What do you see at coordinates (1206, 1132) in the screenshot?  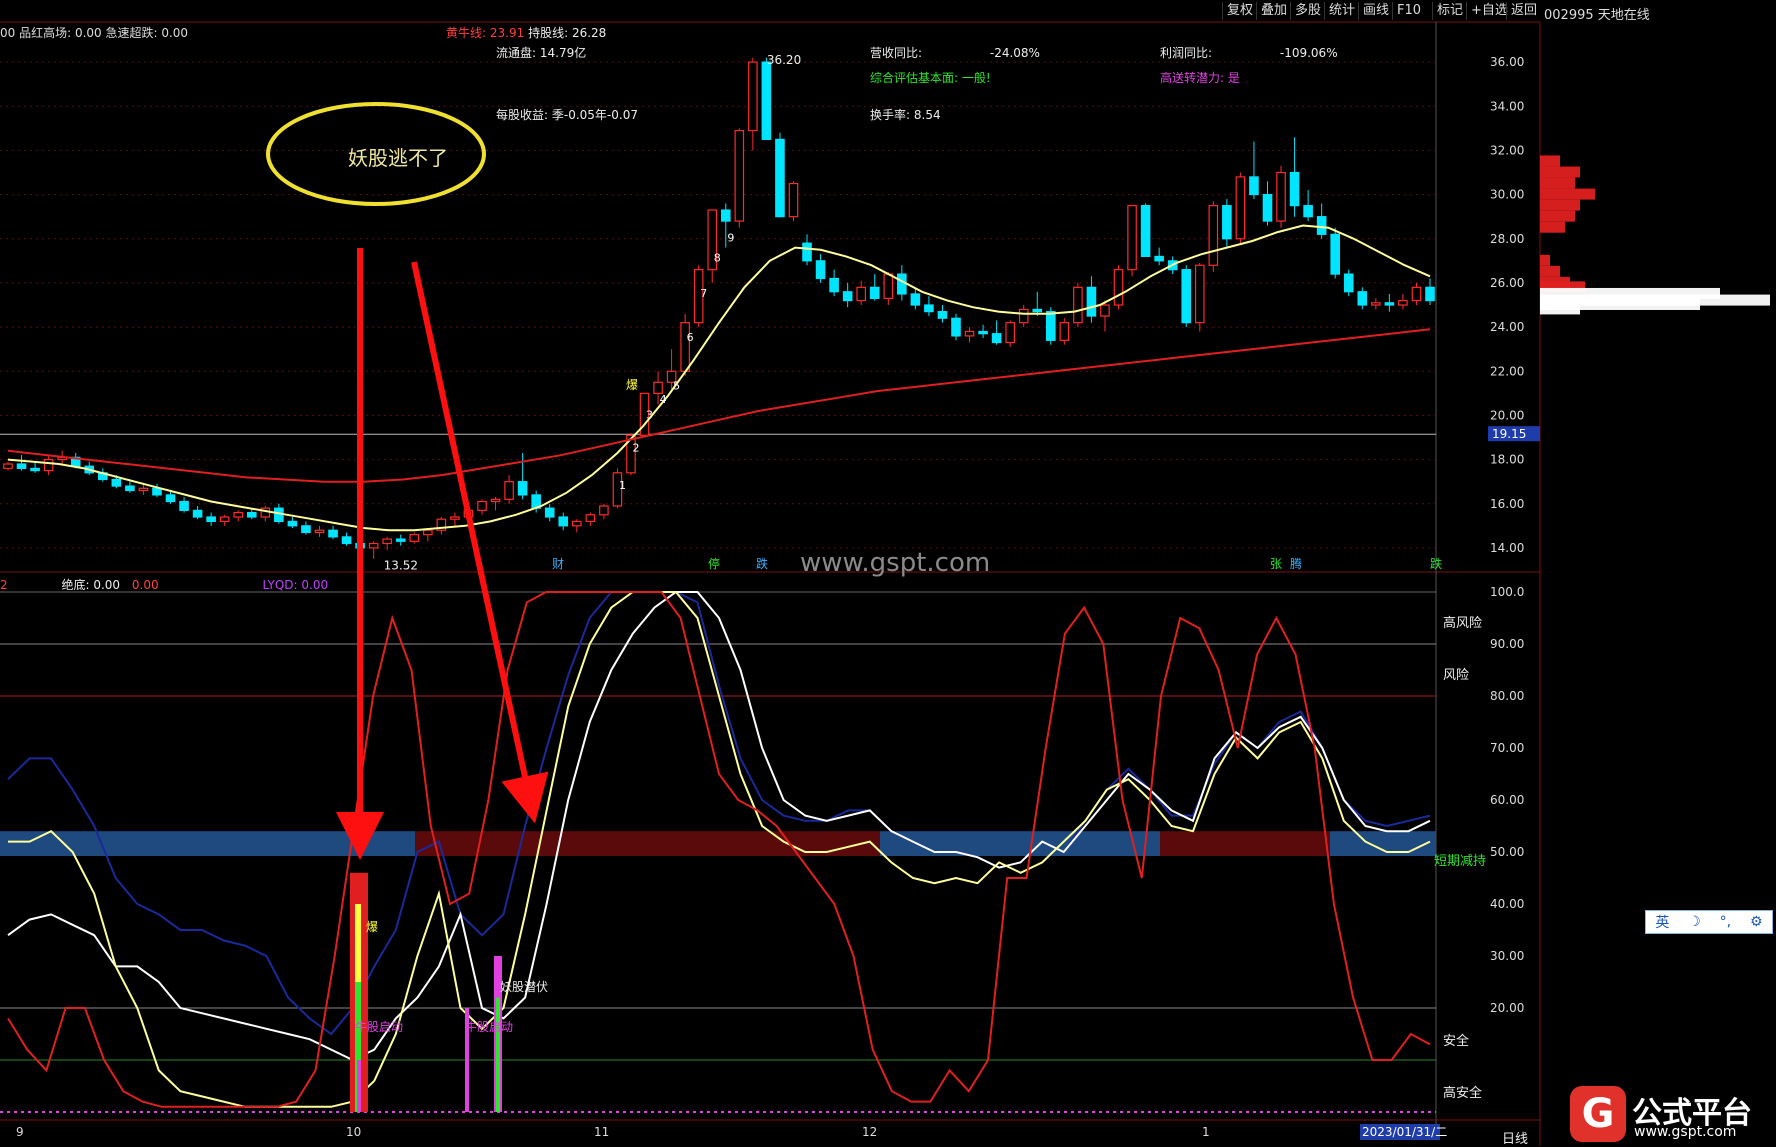 I see `date-tick-label: 1` at bounding box center [1206, 1132].